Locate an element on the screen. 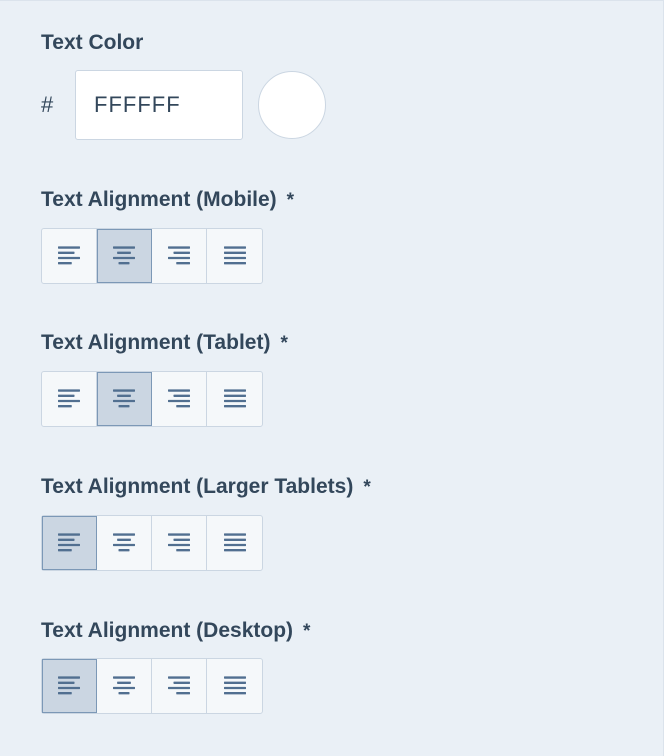 Image resolution: width=664 pixels, height=756 pixels. text-color-row: # is located at coordinates (183, 105).